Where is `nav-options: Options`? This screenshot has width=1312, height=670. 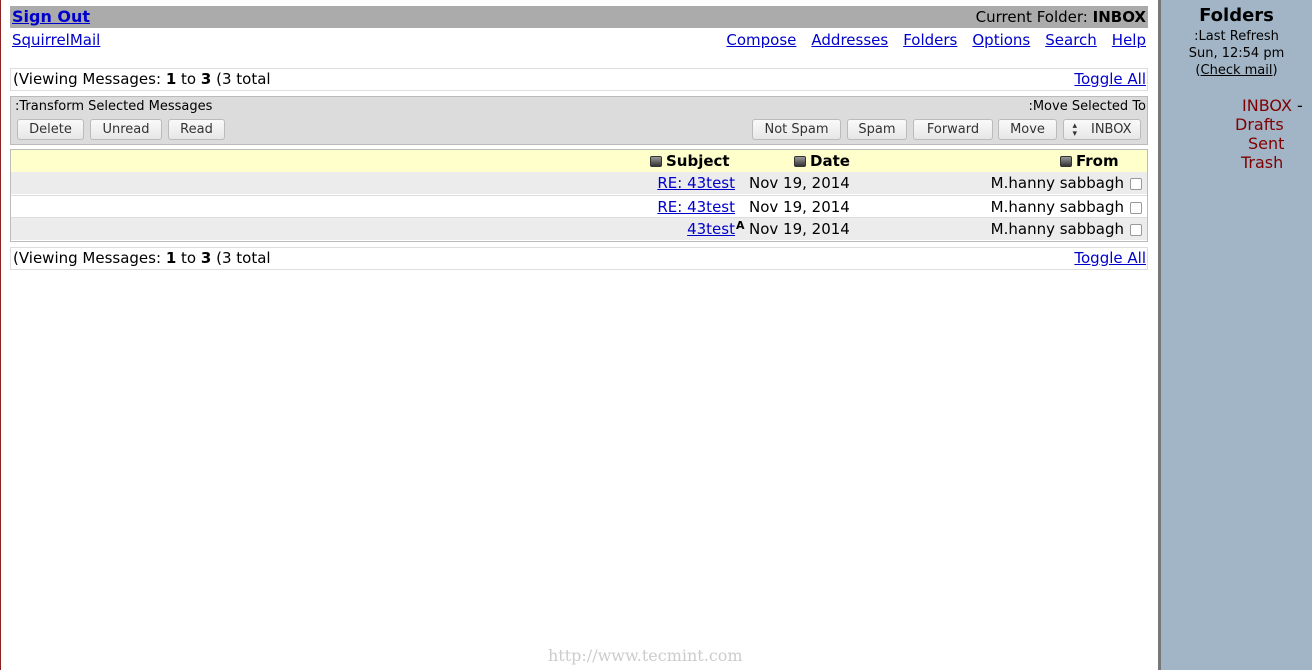
nav-options: Options is located at coordinates (1001, 40).